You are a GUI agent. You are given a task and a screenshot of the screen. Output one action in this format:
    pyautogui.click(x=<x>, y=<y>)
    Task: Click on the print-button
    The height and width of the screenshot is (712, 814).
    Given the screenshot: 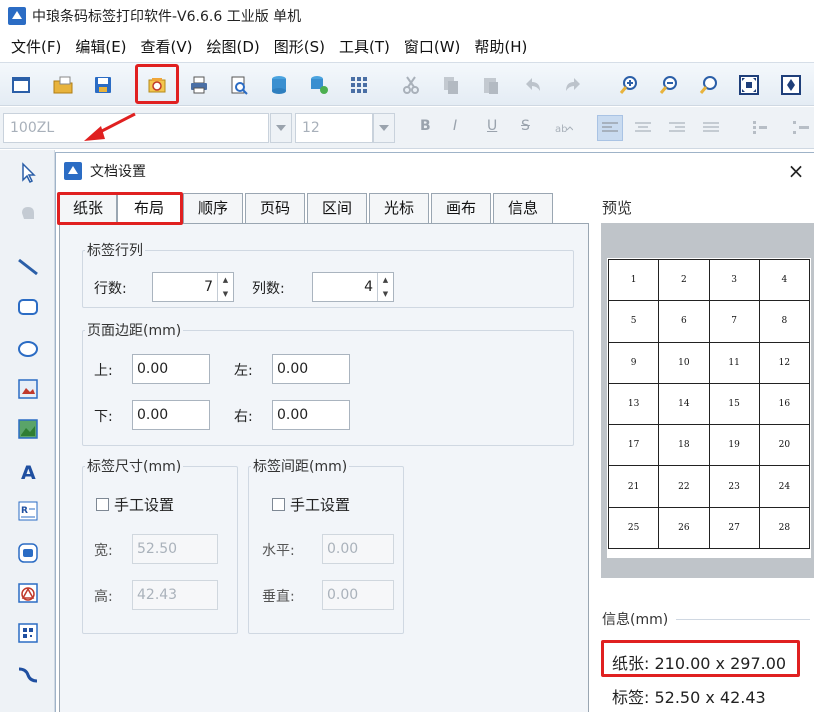 What is the action you would take?
    pyautogui.click(x=199, y=85)
    